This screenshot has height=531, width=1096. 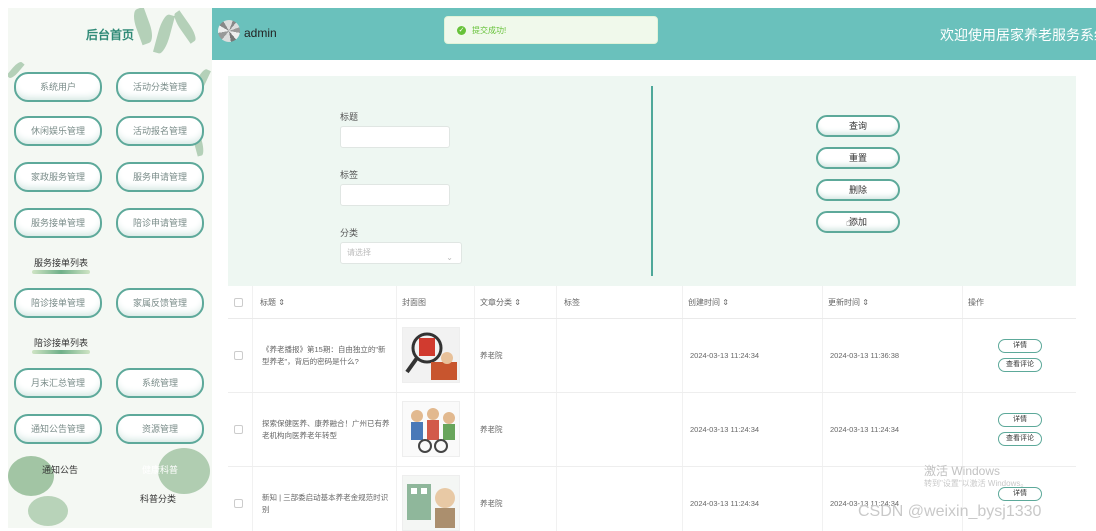 What do you see at coordinates (551, 30) in the screenshot?
I see `success-toast: ✓ 提交成功!` at bounding box center [551, 30].